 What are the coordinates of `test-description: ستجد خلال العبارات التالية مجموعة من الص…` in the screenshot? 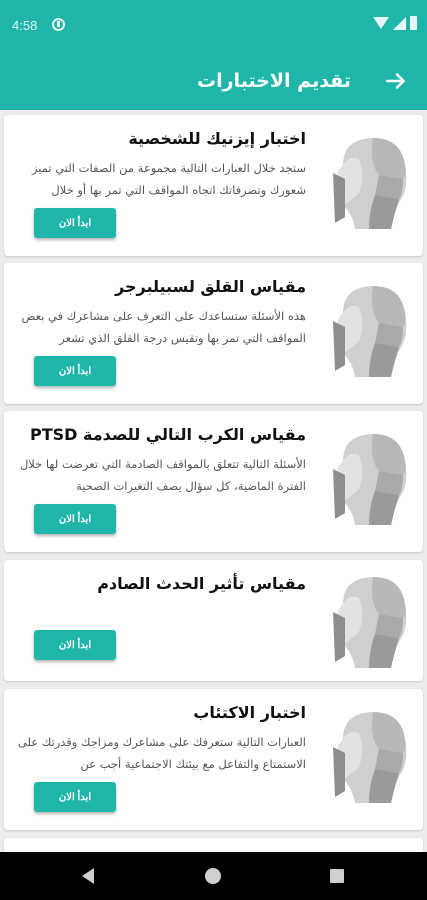 It's located at (168, 179).